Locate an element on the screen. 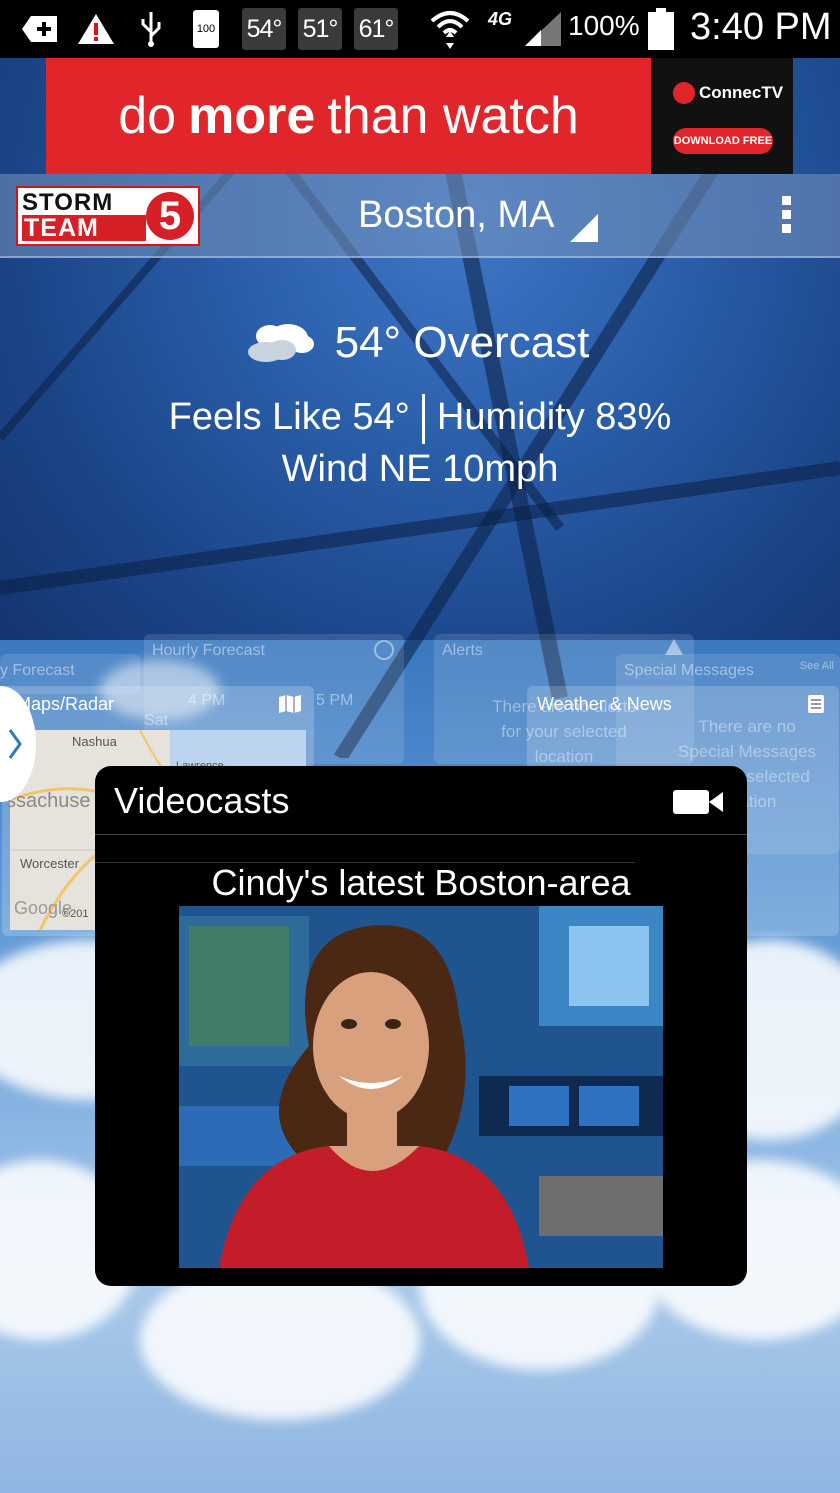  warning-icon is located at coordinates (96, 29).